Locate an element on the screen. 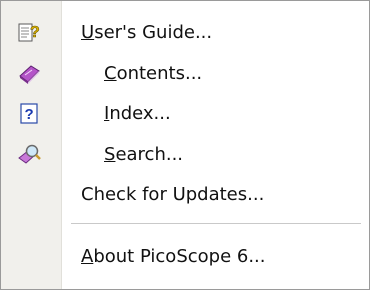 This screenshot has width=371, height=291. index-question-icon: ? is located at coordinates (30, 114).